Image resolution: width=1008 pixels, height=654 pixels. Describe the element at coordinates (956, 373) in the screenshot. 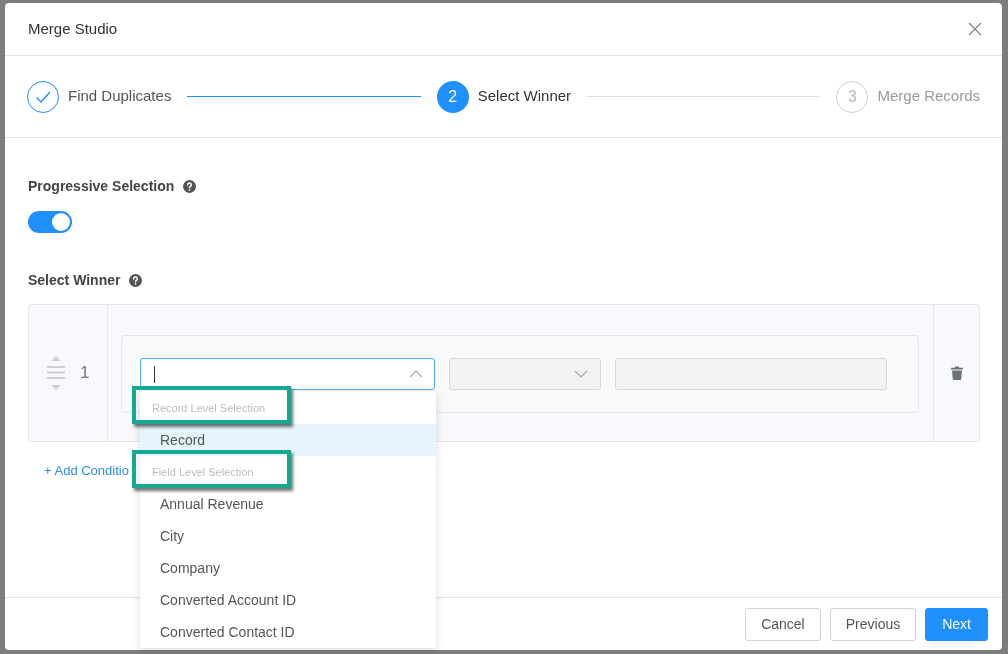

I see `trash-icon` at that location.